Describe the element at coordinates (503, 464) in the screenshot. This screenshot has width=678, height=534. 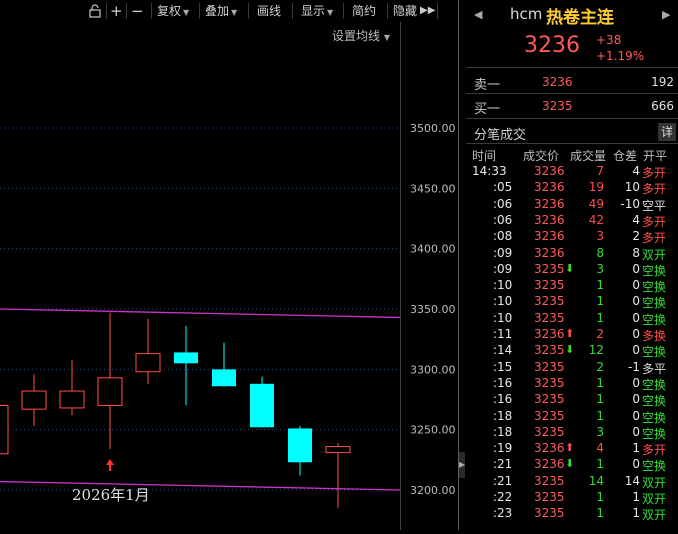
I see `tick-time: :21` at that location.